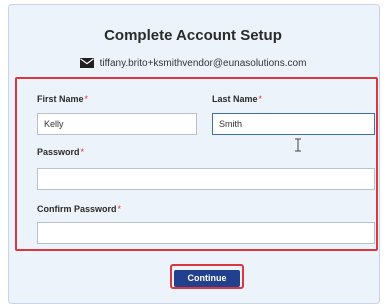  Describe the element at coordinates (237, 99) in the screenshot. I see `last-name-label: Last Name*` at that location.